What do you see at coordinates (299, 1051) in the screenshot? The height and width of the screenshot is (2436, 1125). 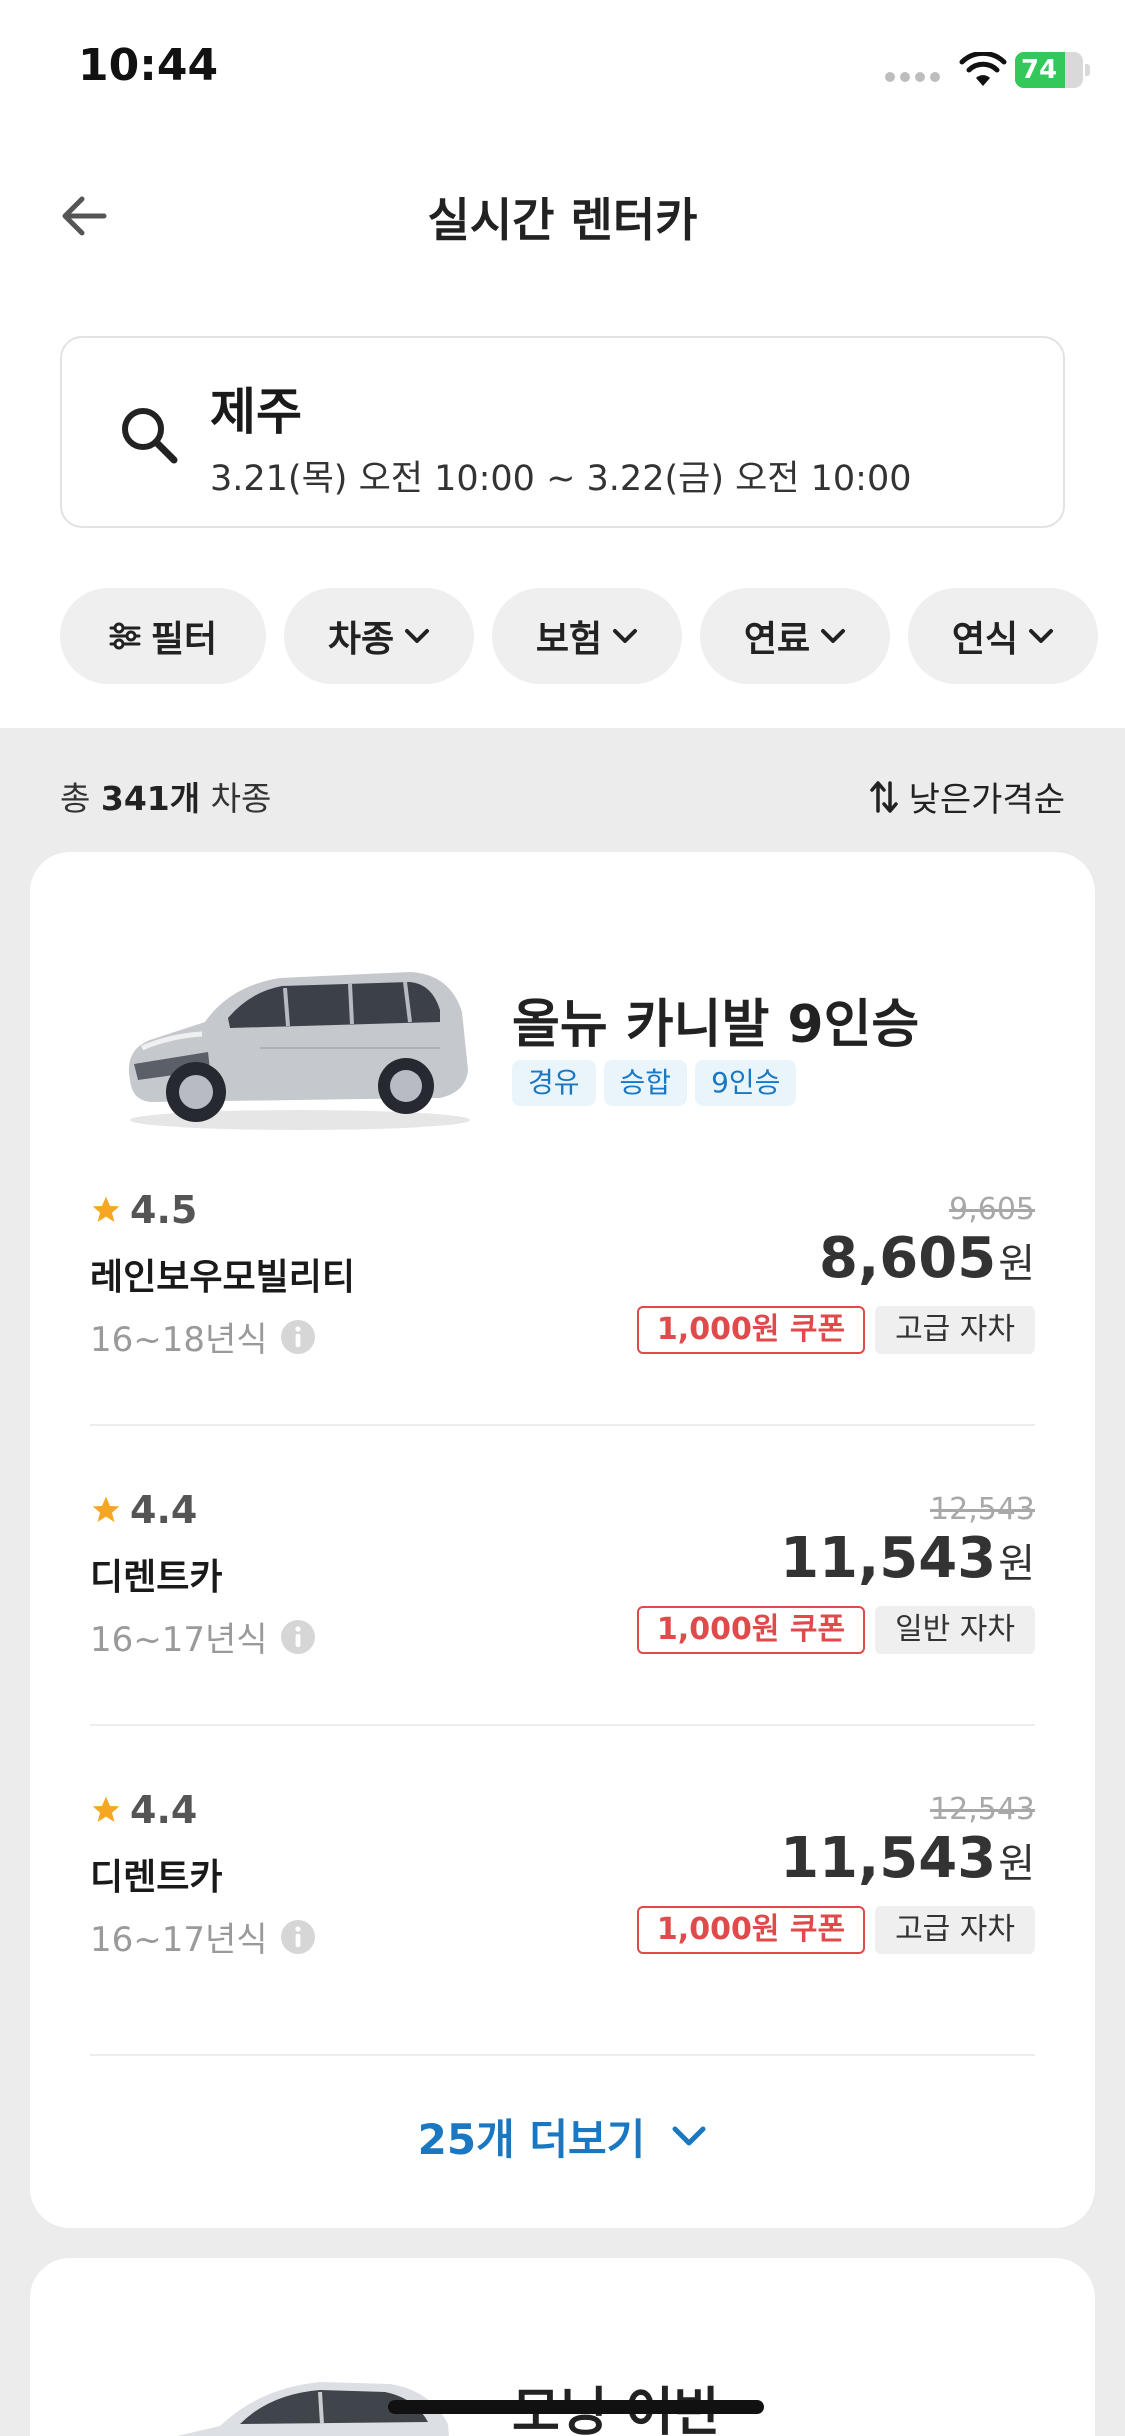 I see `car-image` at bounding box center [299, 1051].